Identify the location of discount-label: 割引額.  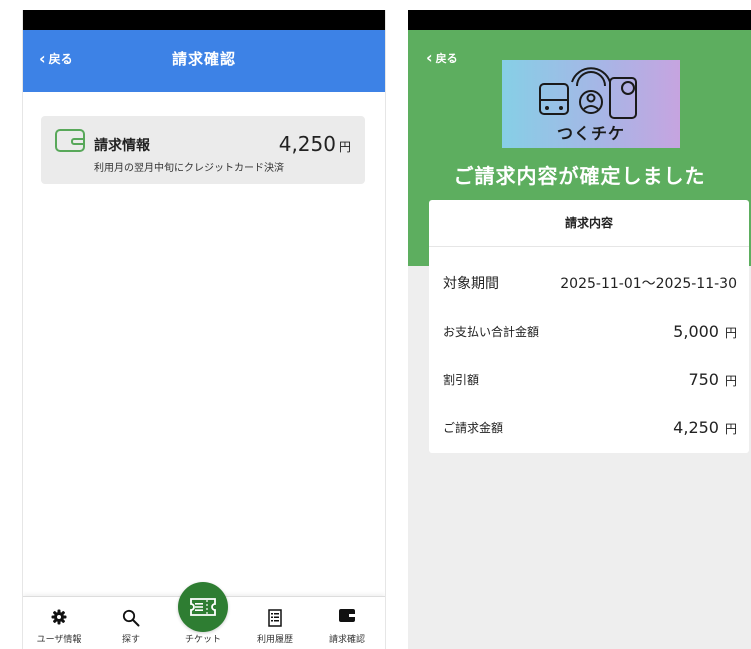
(461, 379).